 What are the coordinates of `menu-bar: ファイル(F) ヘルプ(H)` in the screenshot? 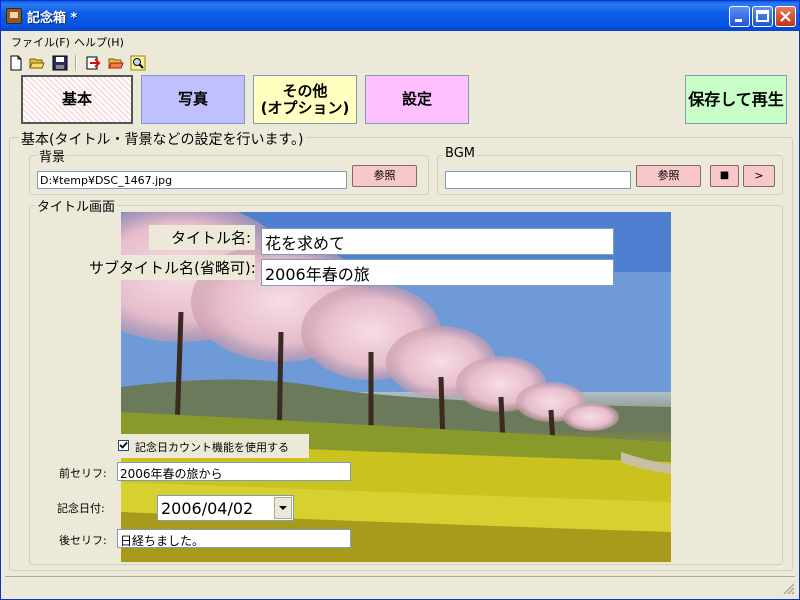 It's located at (400, 41).